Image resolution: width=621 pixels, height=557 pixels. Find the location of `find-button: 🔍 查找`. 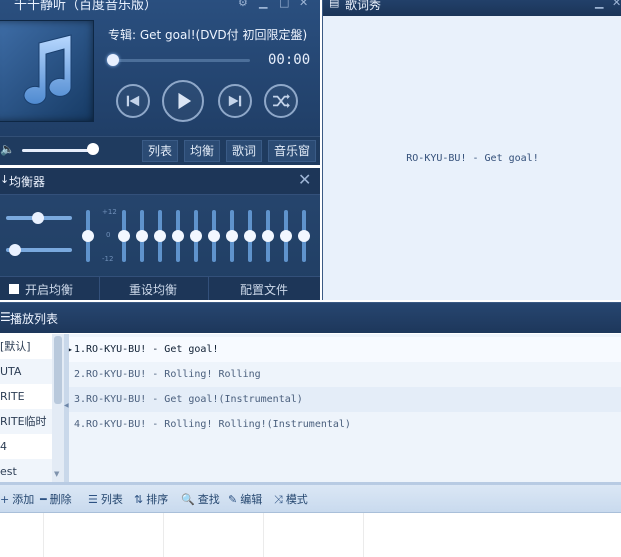

find-button: 🔍 查找 is located at coordinates (200, 499).